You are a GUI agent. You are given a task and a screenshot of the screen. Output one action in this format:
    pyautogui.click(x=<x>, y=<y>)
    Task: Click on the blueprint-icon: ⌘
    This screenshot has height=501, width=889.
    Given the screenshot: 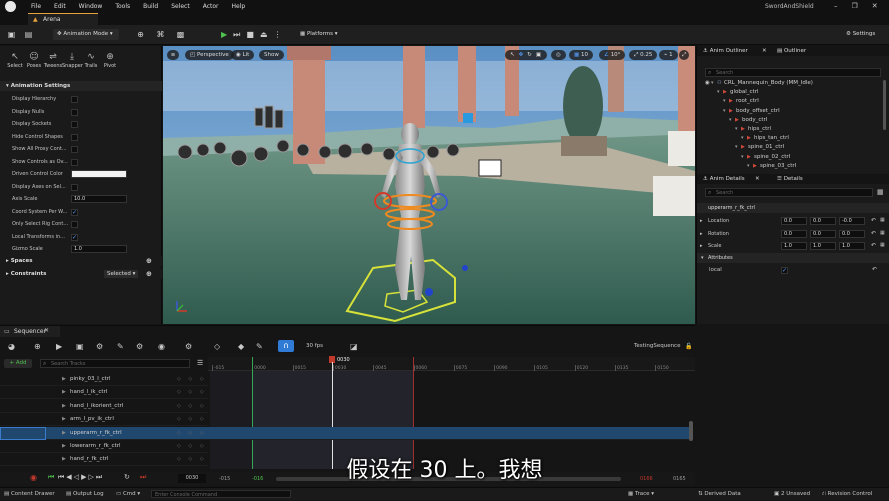 What is the action you would take?
    pyautogui.click(x=160, y=34)
    